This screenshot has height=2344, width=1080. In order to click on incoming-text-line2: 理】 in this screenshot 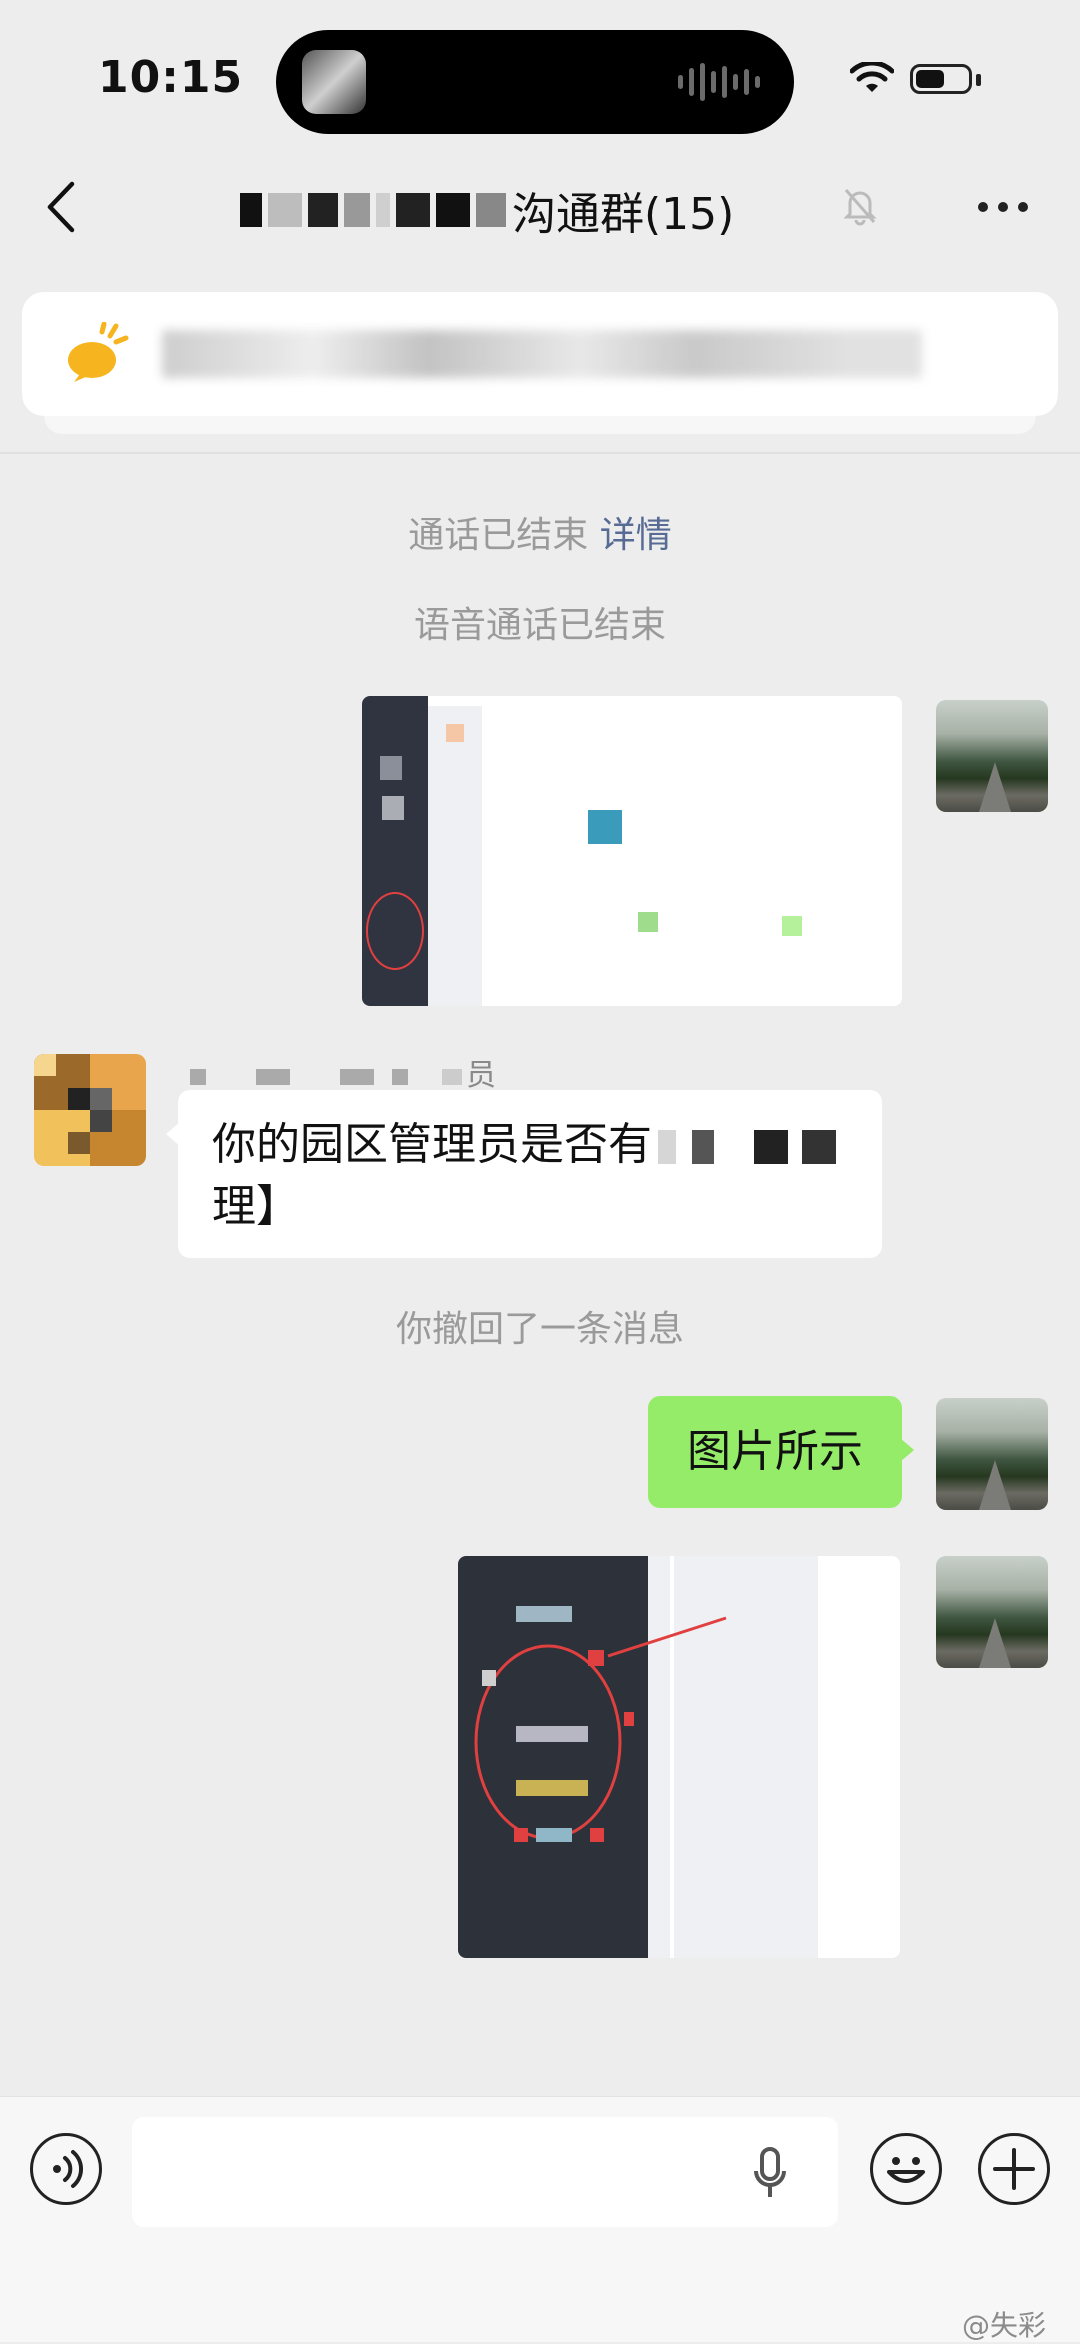, I will do `click(256, 1206)`.